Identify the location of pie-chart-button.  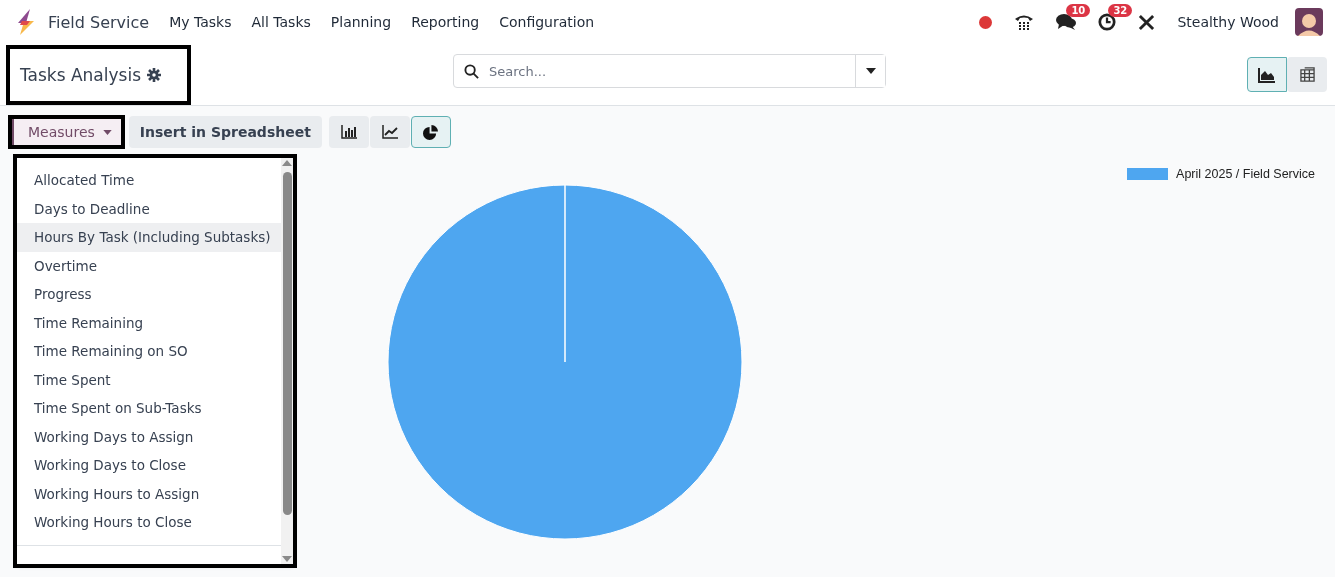
(430, 132).